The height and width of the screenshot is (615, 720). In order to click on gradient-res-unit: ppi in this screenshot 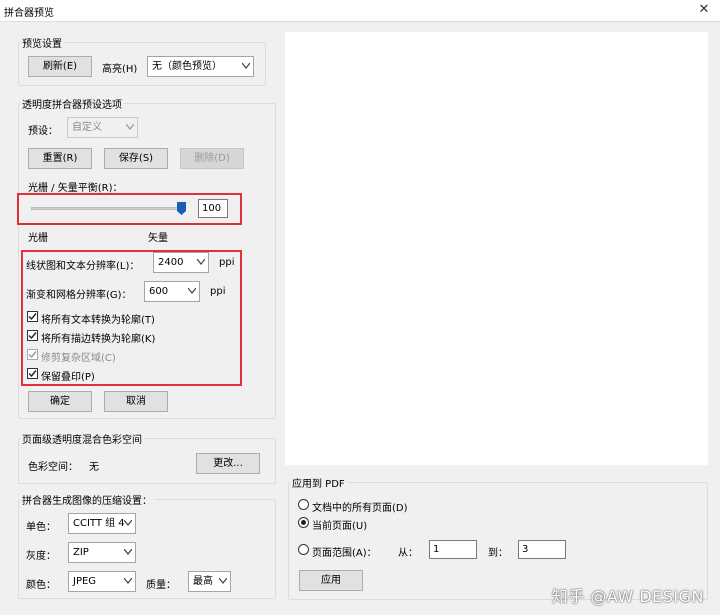, I will do `click(218, 291)`.